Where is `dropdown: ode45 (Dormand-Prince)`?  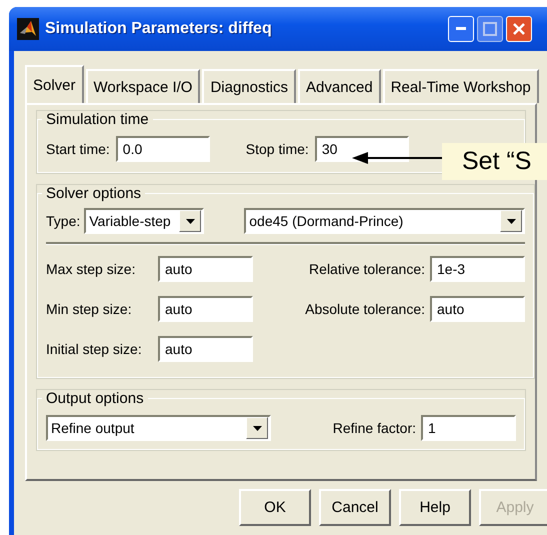 dropdown: ode45 (Dormand-Prince) is located at coordinates (384, 221).